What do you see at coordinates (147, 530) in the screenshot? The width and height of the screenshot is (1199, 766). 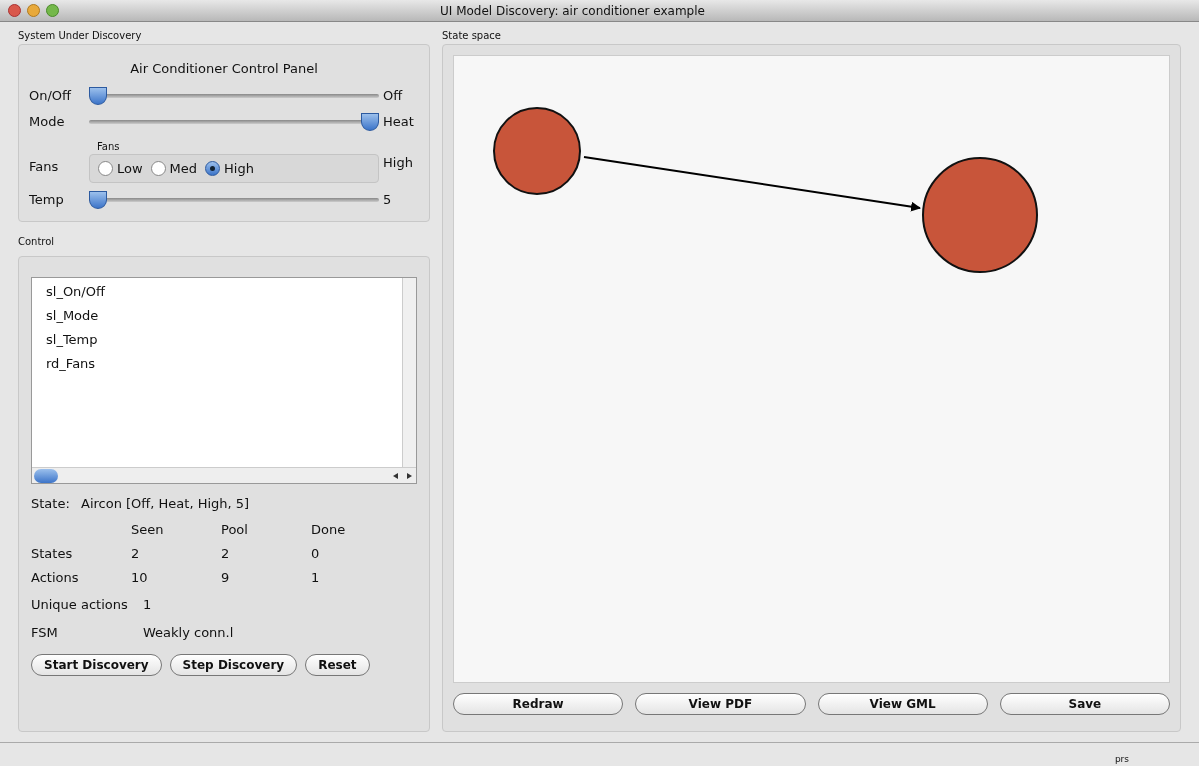 I see `column-header: Seen` at bounding box center [147, 530].